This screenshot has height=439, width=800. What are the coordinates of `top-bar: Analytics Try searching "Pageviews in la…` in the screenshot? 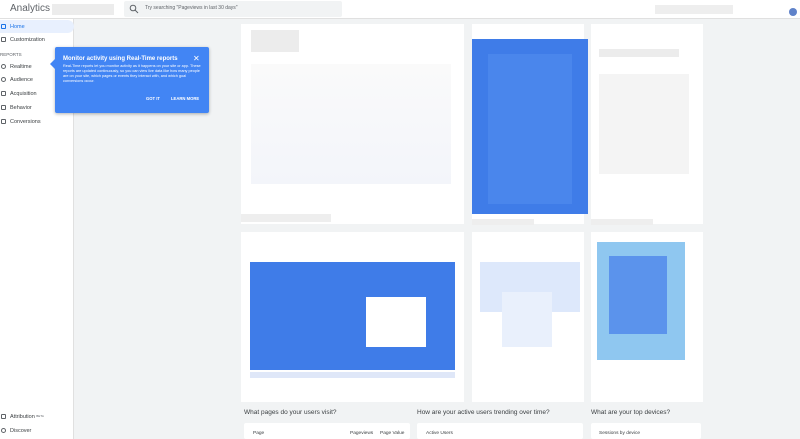 It's located at (400, 9).